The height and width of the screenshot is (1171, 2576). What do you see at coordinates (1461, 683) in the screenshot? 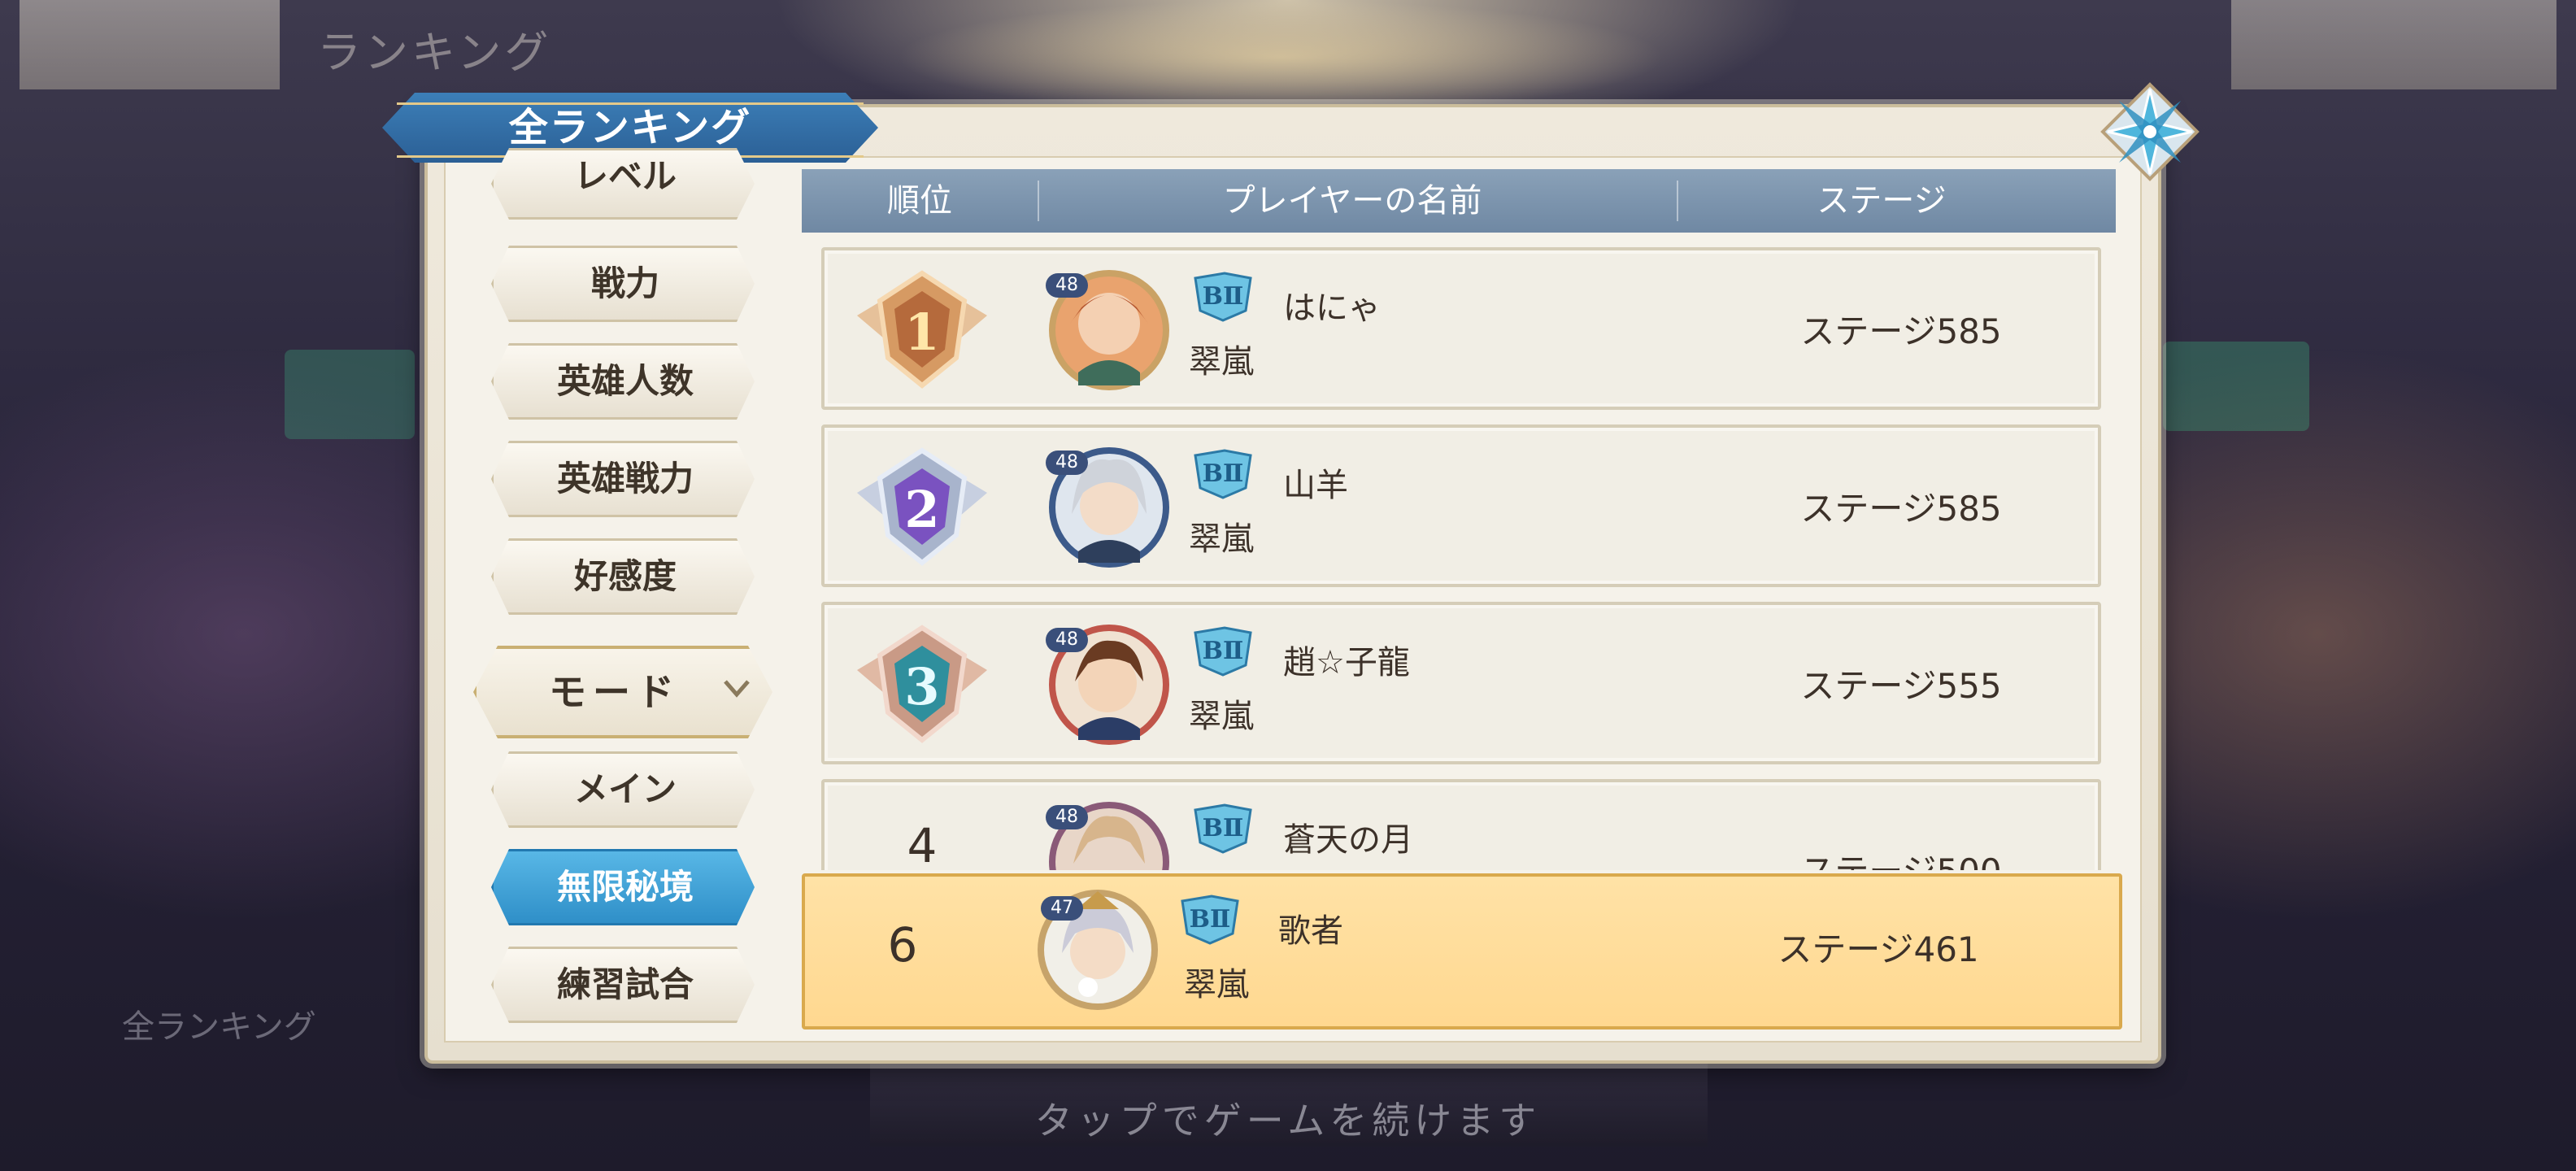
I see `ranking-row: 3 48 BⅡ 翠嵐 趙☆子龍 ステージ555` at bounding box center [1461, 683].